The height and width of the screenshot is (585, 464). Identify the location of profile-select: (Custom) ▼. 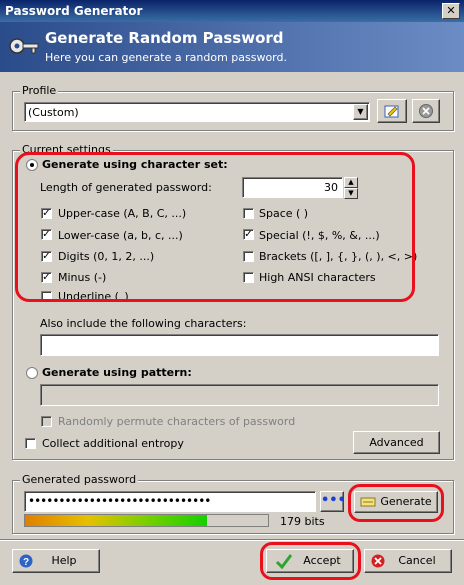
(197, 112).